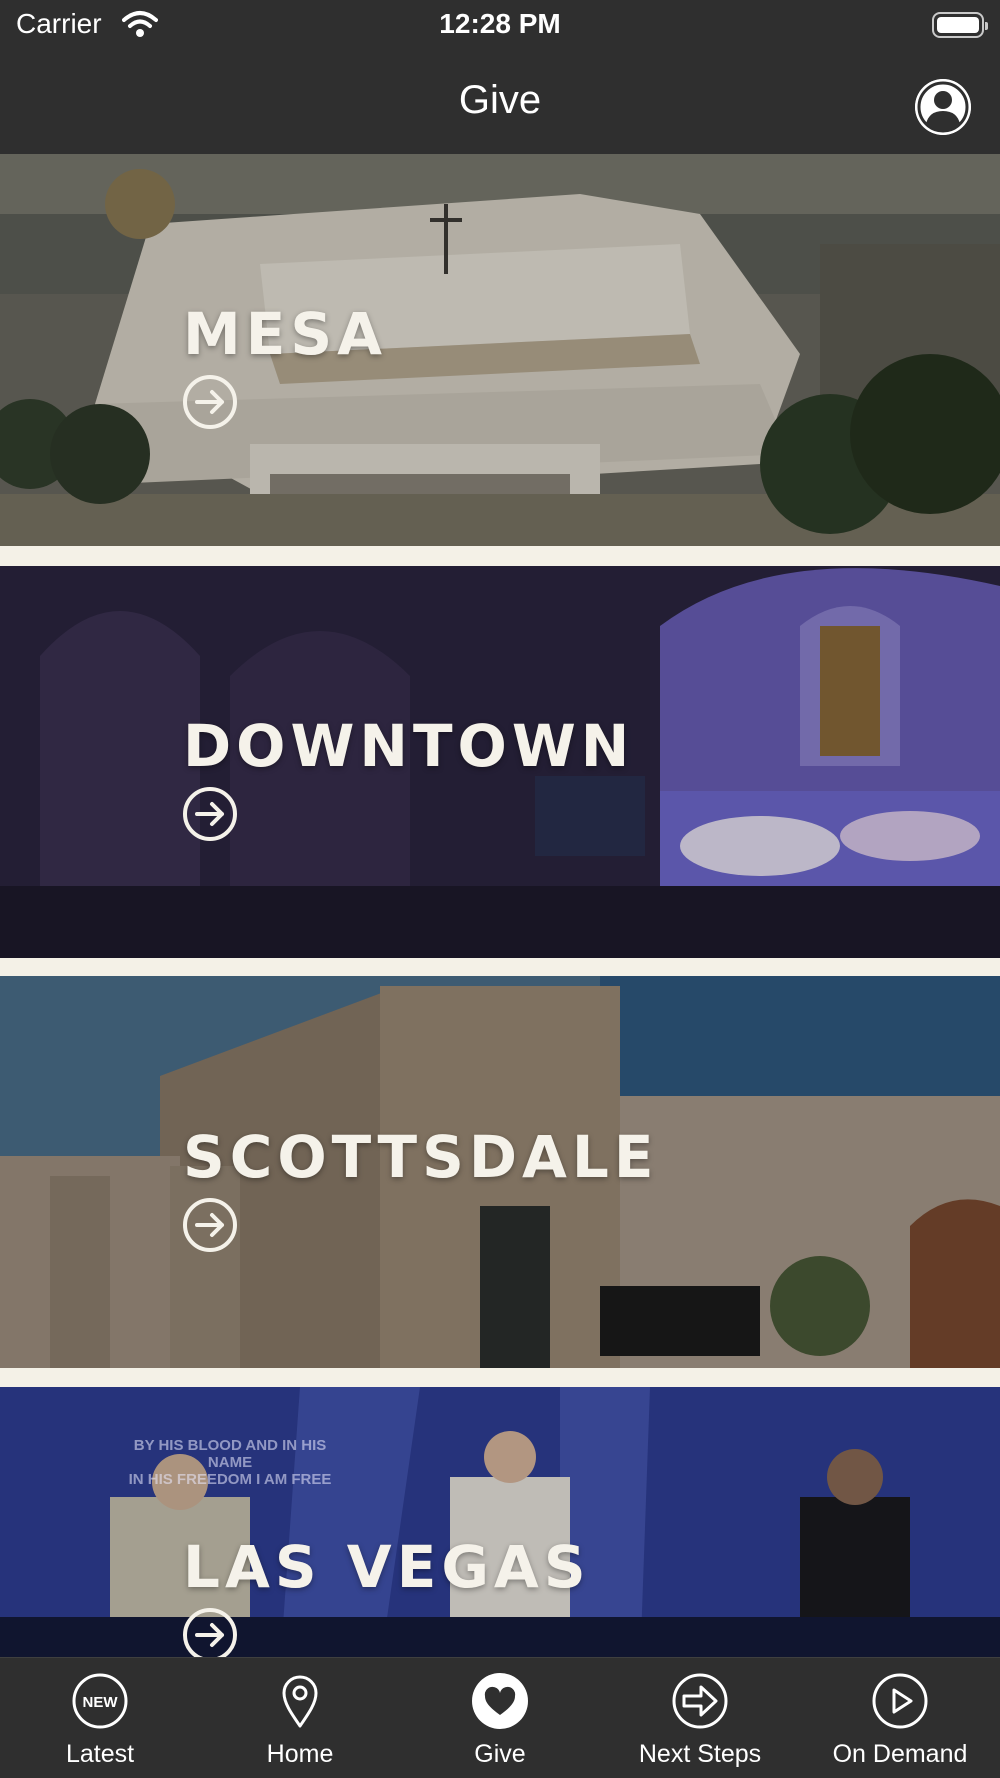  What do you see at coordinates (500, 1754) in the screenshot?
I see `tab-label-give: Give` at bounding box center [500, 1754].